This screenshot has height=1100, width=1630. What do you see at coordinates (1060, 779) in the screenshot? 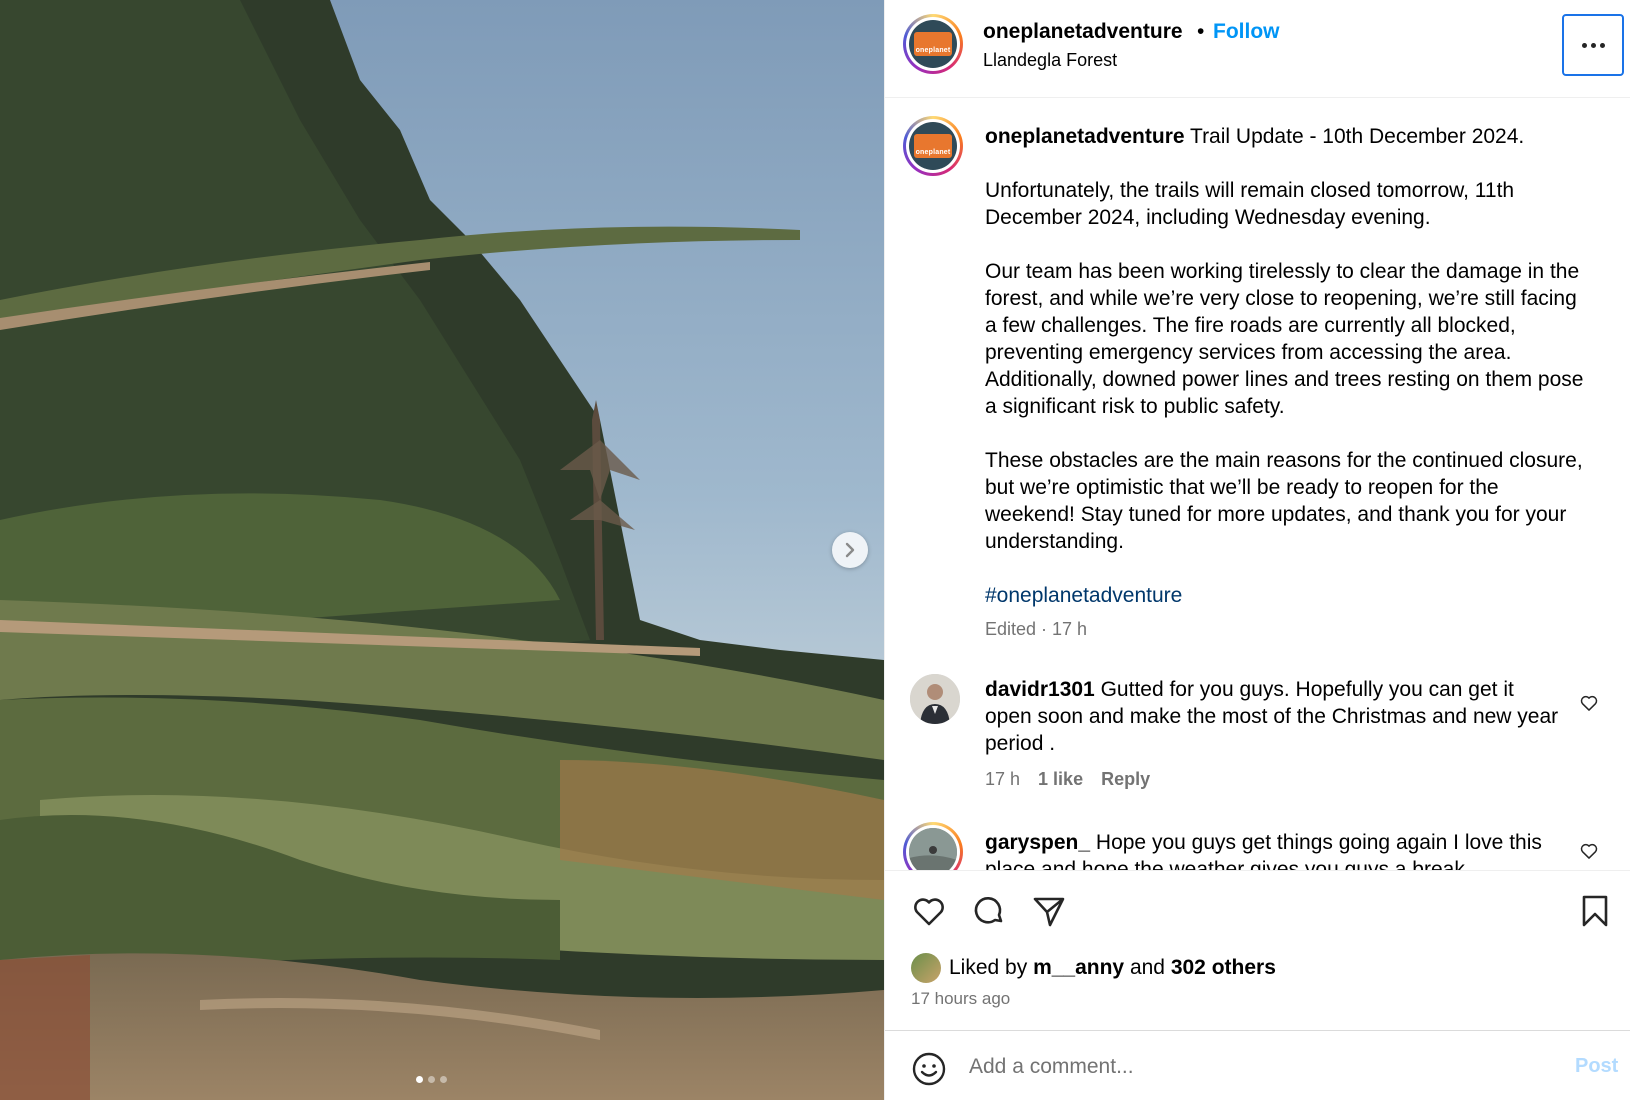
I see `comment-likes: 1 like` at bounding box center [1060, 779].